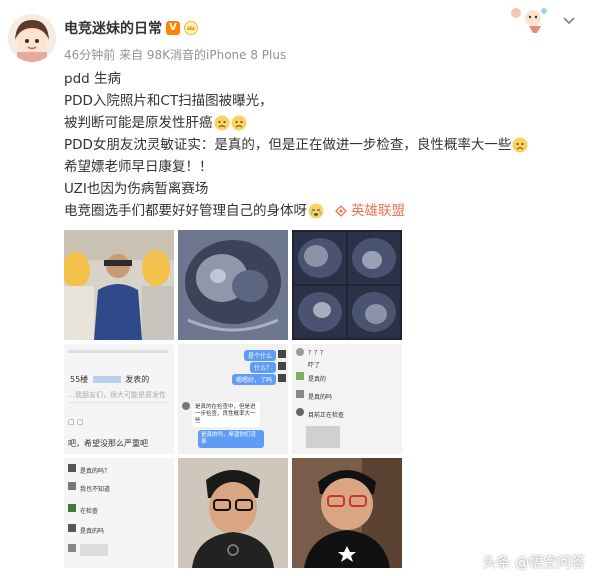 The image size is (593, 576). I want to click on chat-bubble: 是个什么, so click(259, 355).